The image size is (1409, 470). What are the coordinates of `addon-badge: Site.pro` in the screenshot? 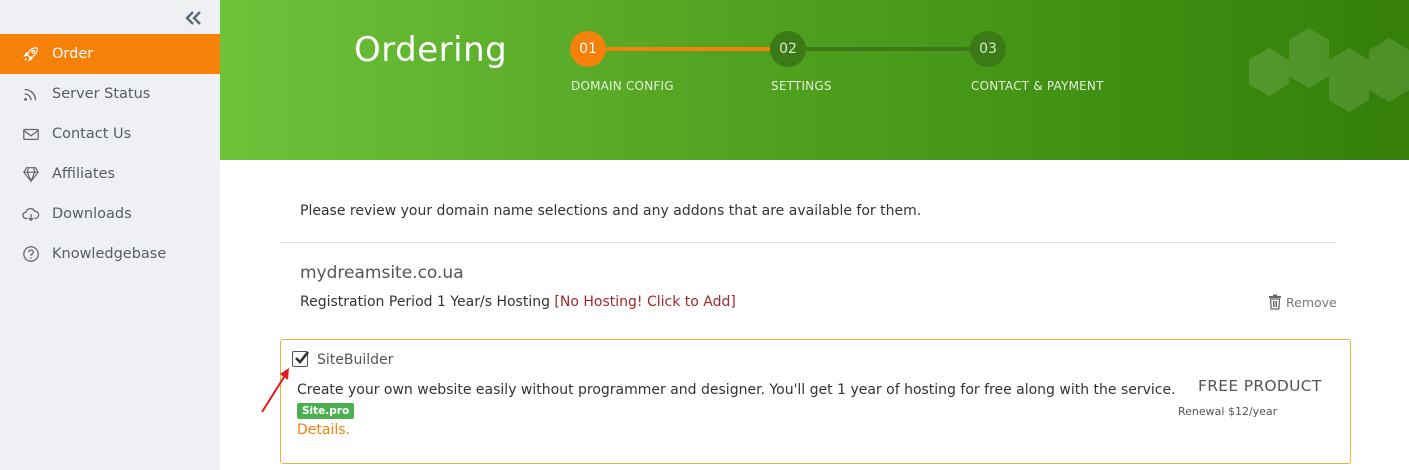 It's located at (326, 411).